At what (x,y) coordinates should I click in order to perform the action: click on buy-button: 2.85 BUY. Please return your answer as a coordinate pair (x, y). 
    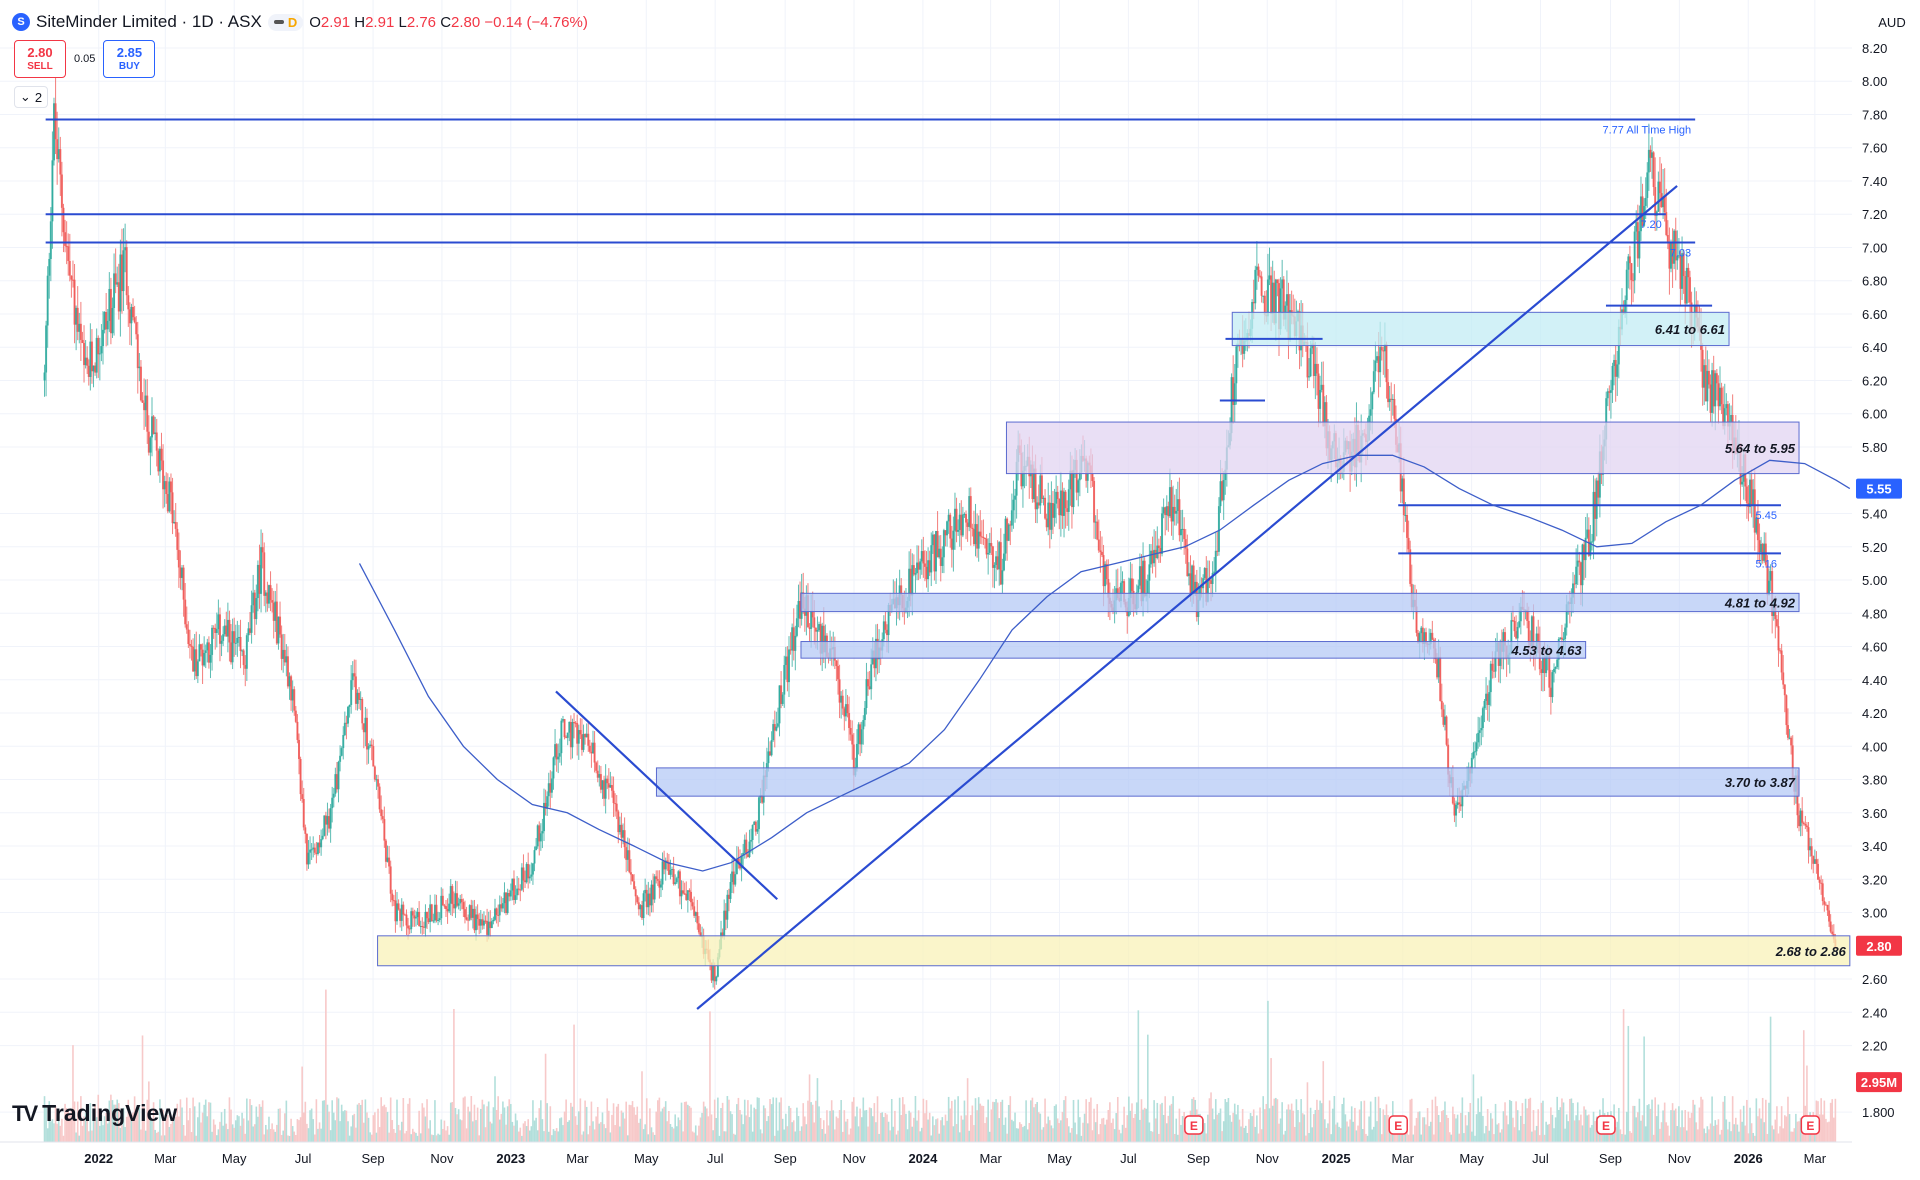
    Looking at the image, I should click on (129, 59).